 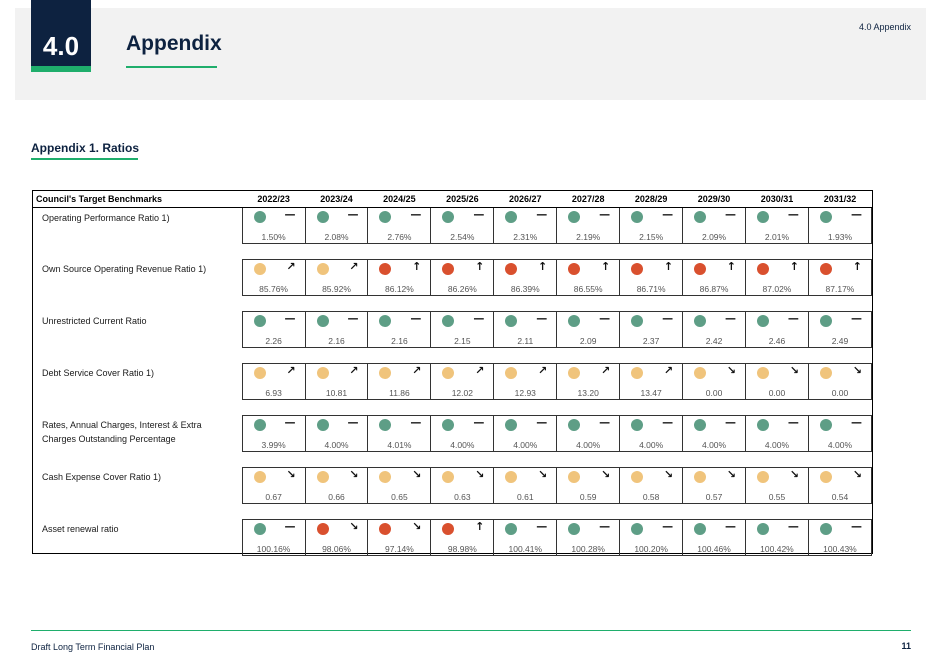 I want to click on year-header: 2031/32, so click(x=840, y=199).